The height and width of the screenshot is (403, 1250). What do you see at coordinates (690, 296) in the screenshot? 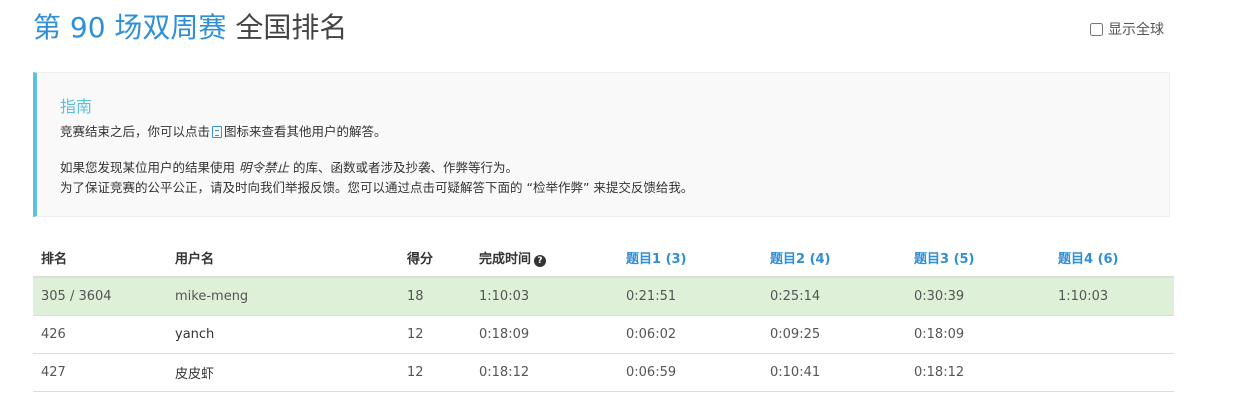
I see `cell-q1-time: 0:21:51` at bounding box center [690, 296].